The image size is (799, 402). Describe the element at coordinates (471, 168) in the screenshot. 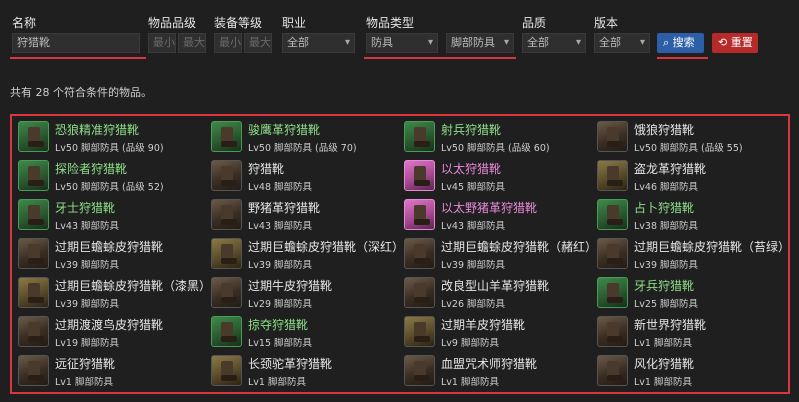

I see `item-name: 以太狩猎靴` at that location.